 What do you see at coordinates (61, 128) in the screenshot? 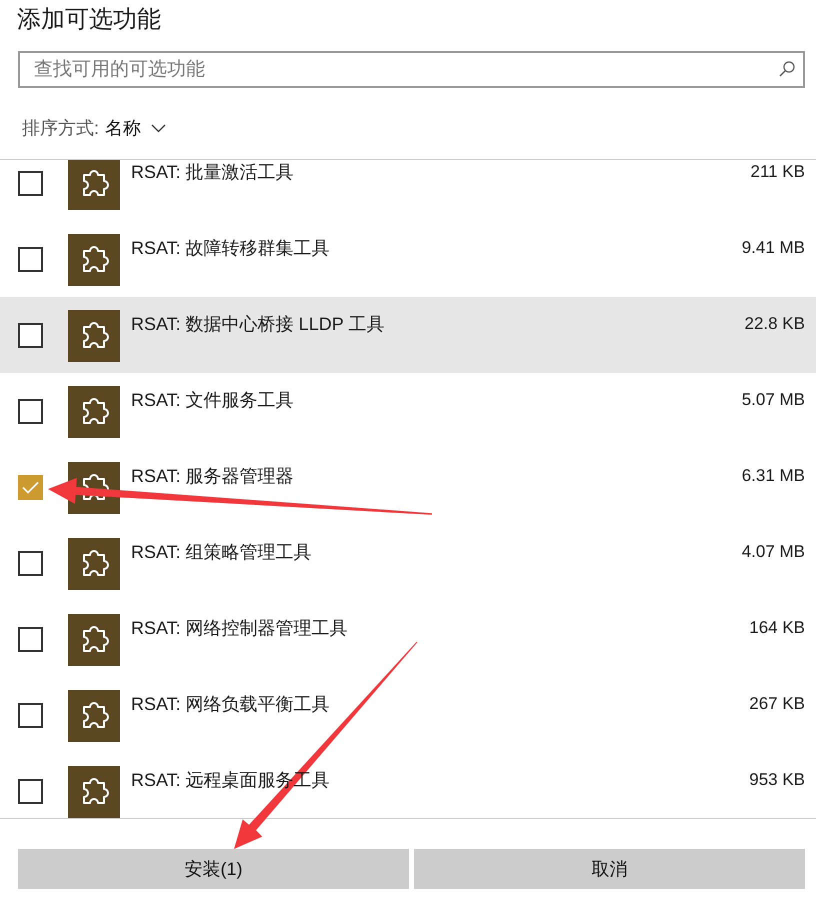
I see `sort-label: 排序方式:` at bounding box center [61, 128].